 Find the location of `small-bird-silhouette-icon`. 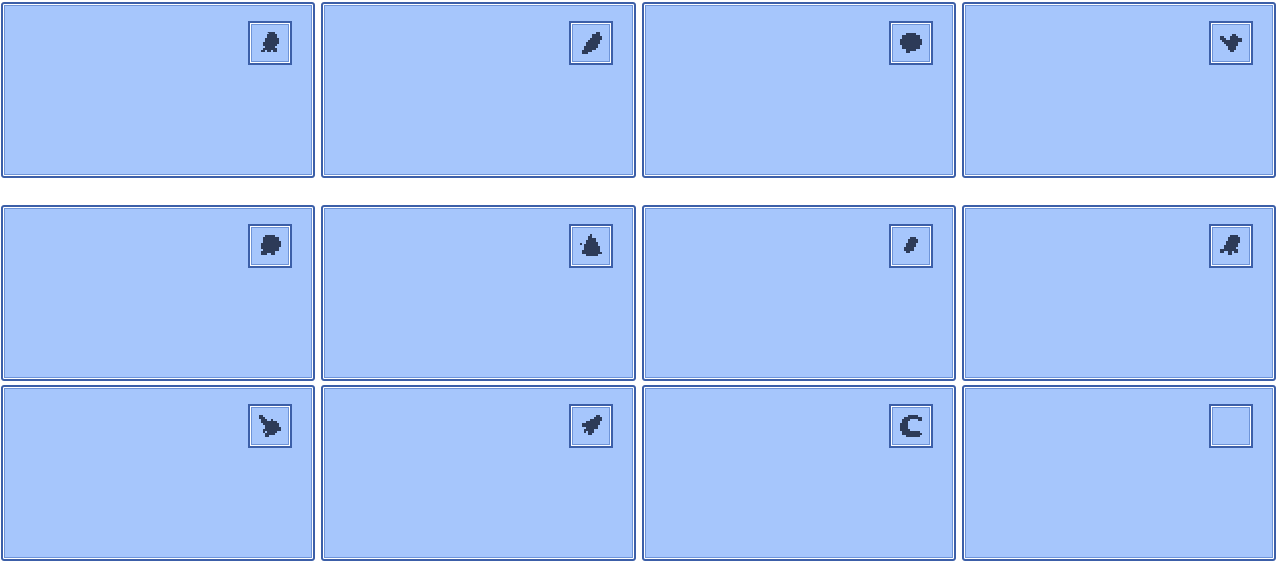

small-bird-silhouette-icon is located at coordinates (910, 245).